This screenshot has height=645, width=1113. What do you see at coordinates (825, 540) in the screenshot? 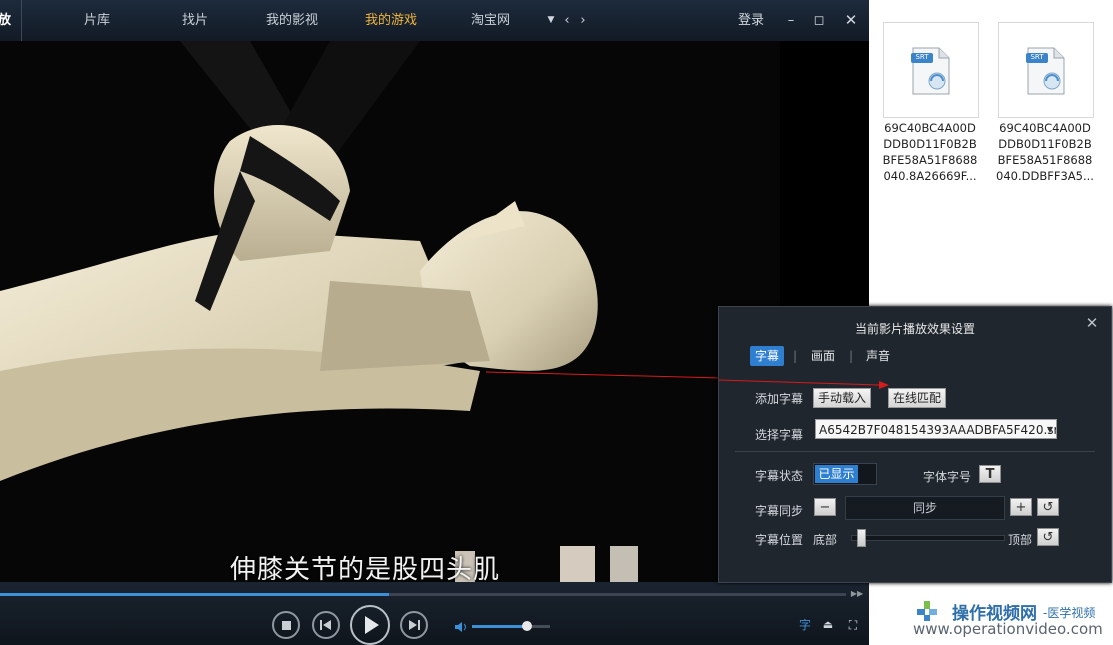
I see `position-min-label: 底部` at bounding box center [825, 540].